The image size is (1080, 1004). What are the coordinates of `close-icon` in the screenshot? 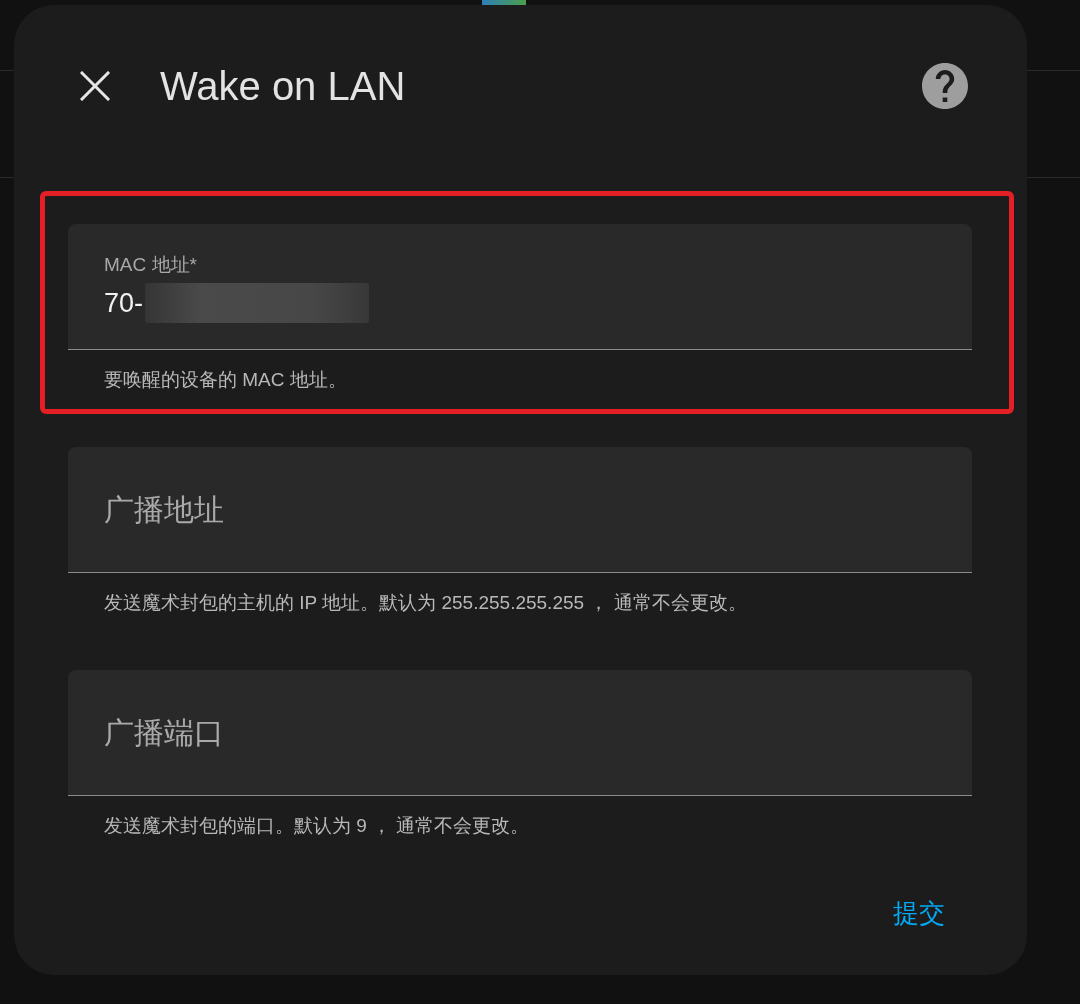 It's located at (95, 86).